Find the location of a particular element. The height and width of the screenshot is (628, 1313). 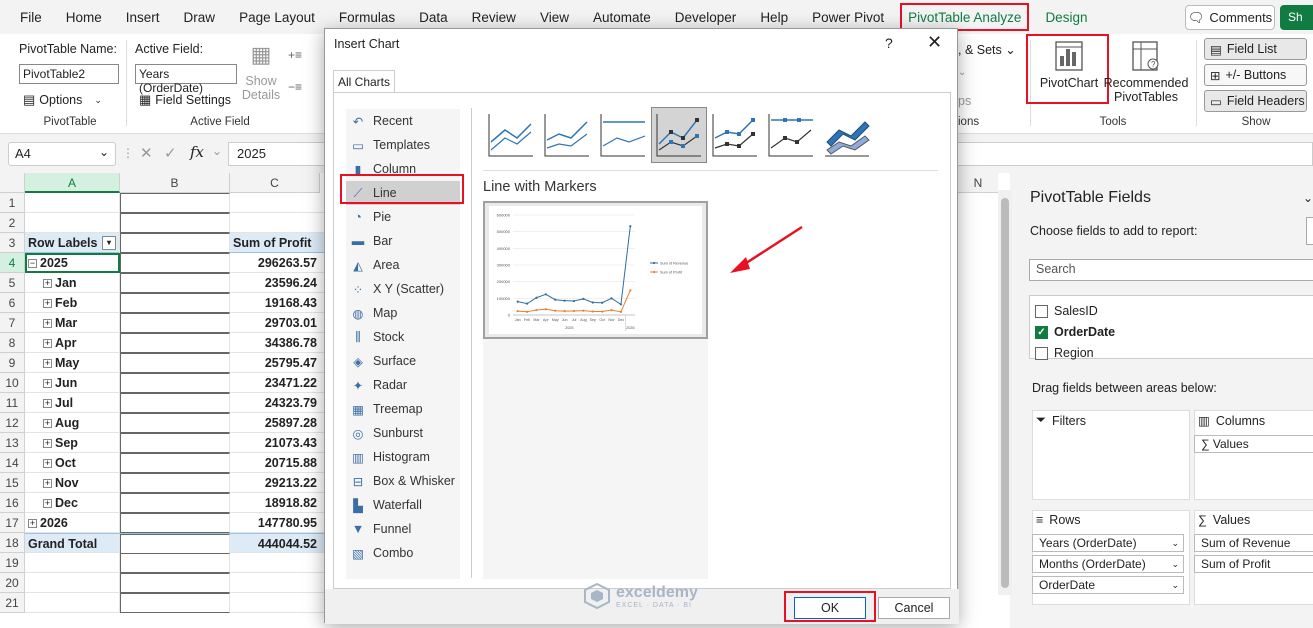

cell-row-label: + Oct is located at coordinates (72, 463).